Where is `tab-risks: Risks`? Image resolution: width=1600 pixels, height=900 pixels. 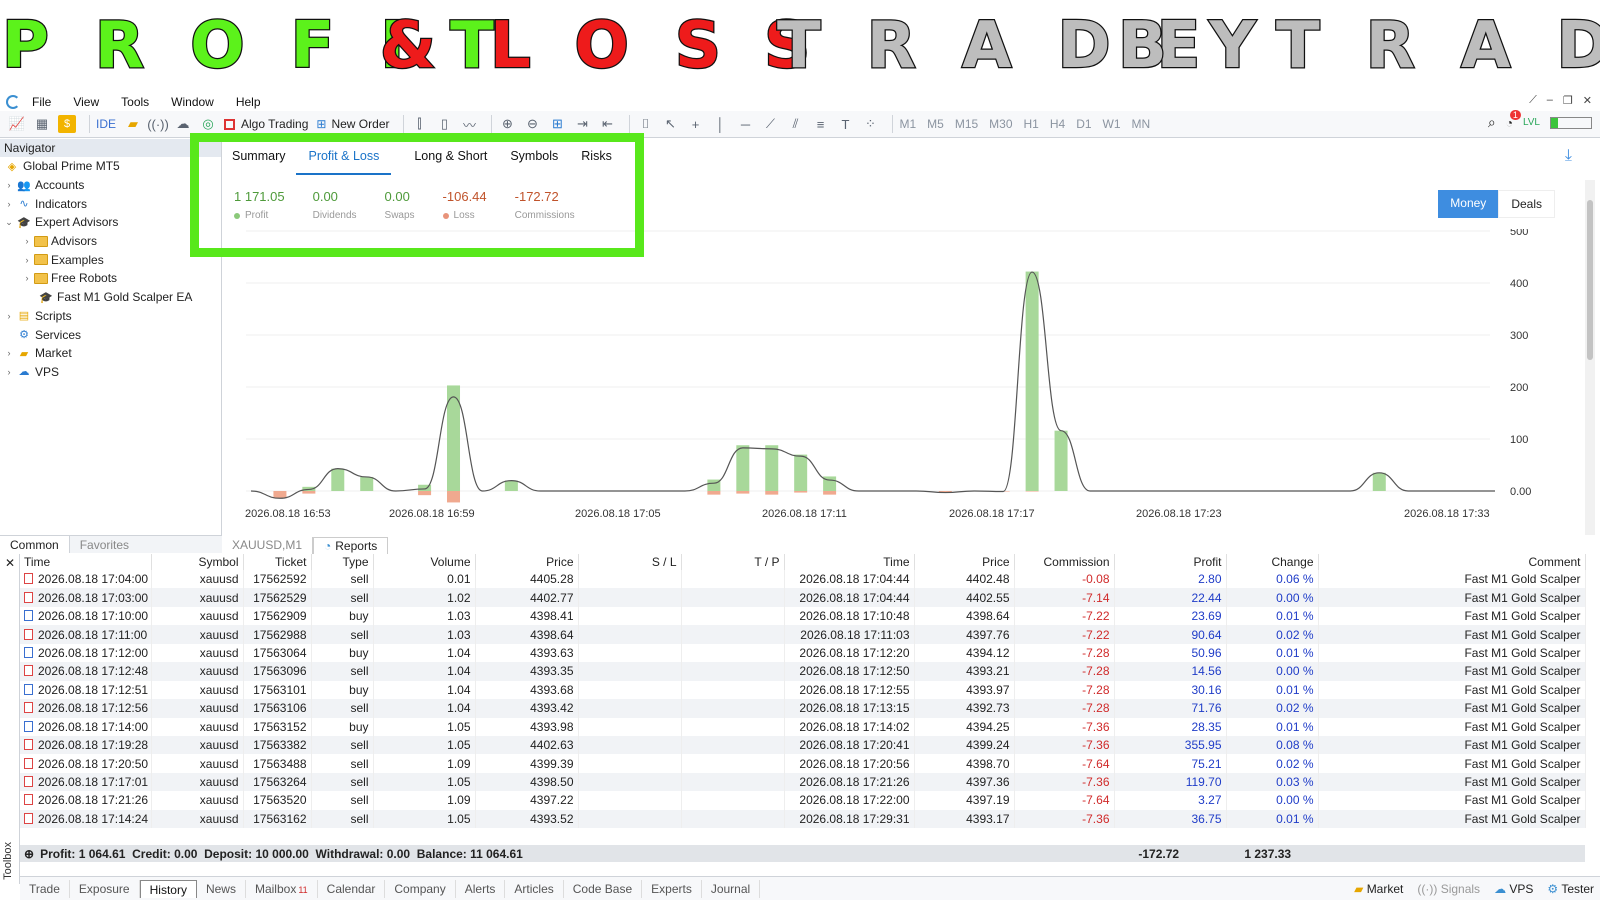 tab-risks: Risks is located at coordinates (596, 162).